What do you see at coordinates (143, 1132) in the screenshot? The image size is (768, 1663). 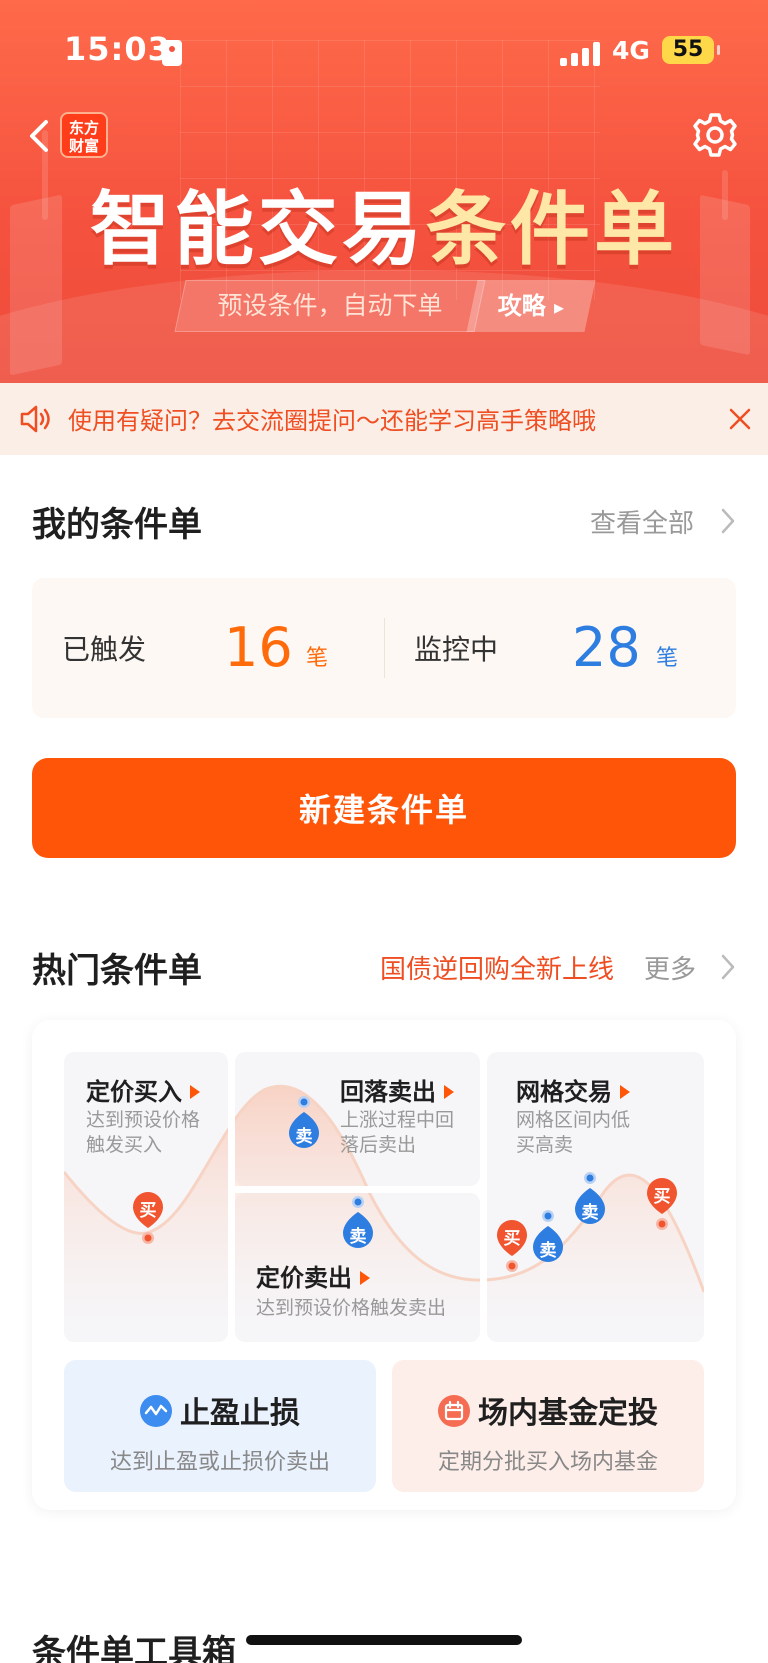 I see `strategy-desc-fixed-buy: 达到预设价格 触发买入` at bounding box center [143, 1132].